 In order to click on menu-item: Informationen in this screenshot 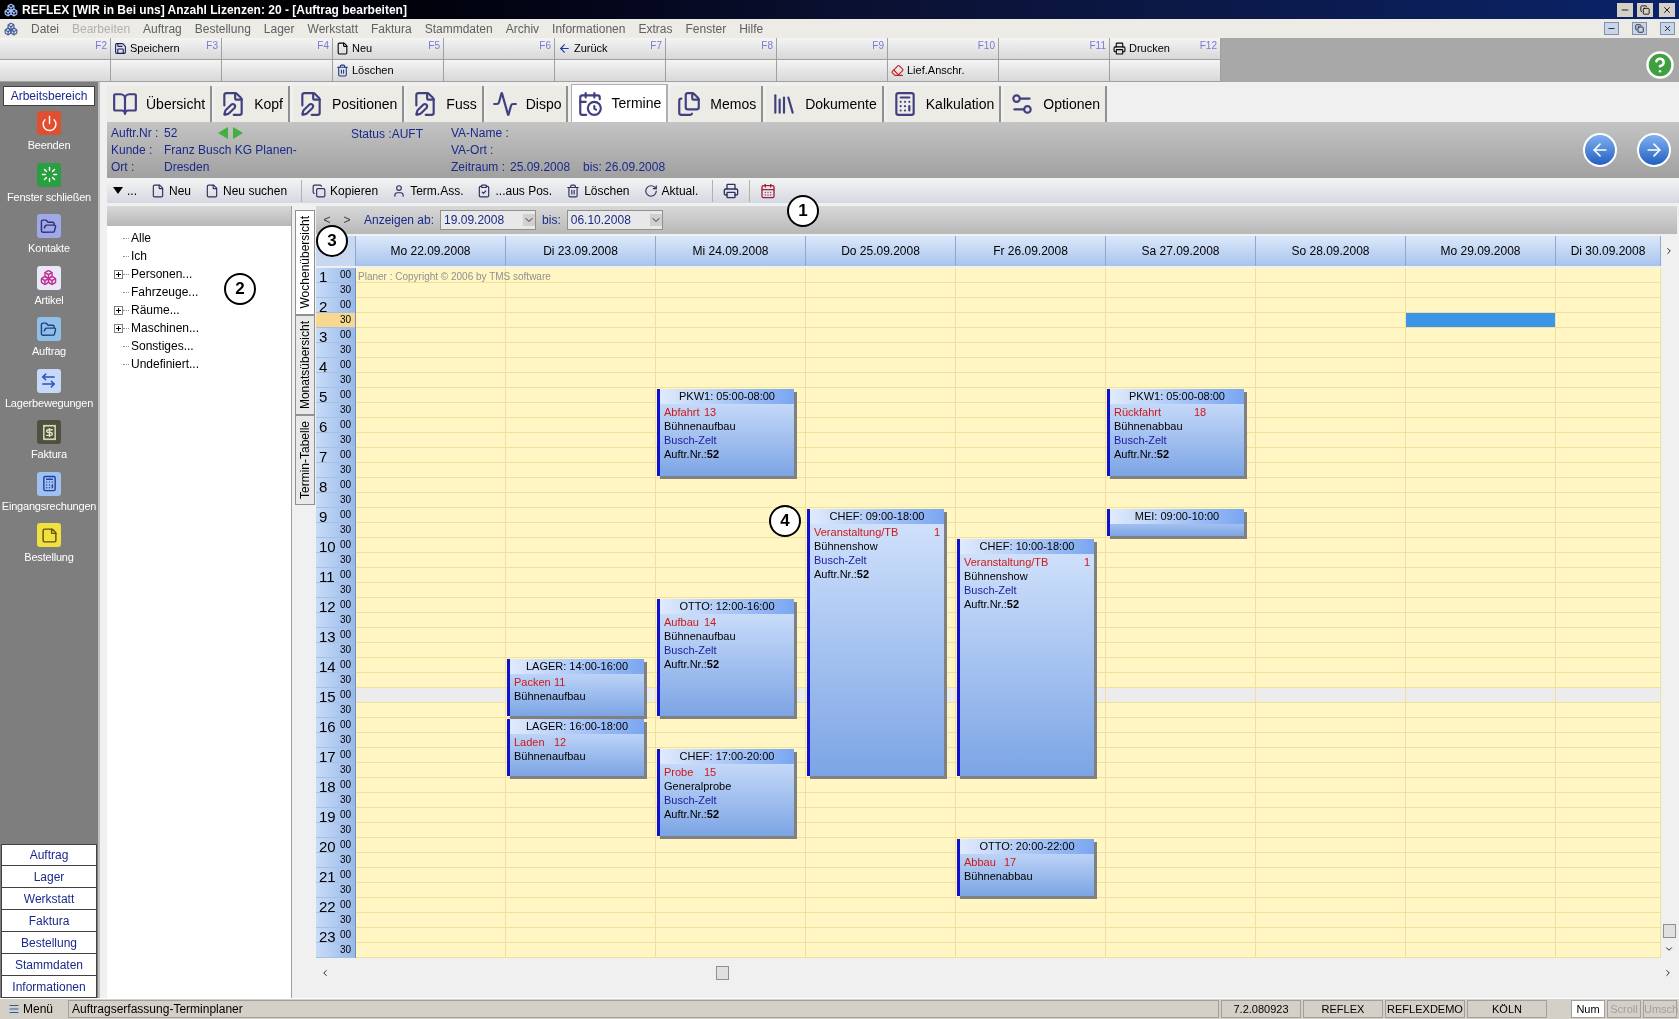, I will do `click(589, 28)`.